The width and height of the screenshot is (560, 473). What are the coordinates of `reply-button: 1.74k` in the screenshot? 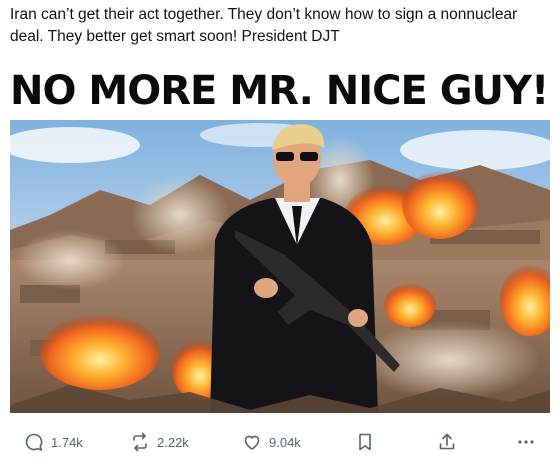 It's located at (53, 442).